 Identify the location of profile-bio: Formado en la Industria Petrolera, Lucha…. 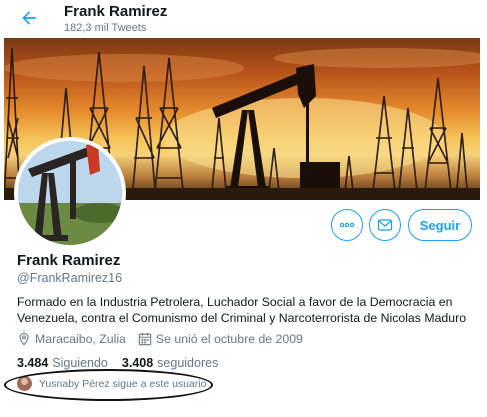
(242, 310).